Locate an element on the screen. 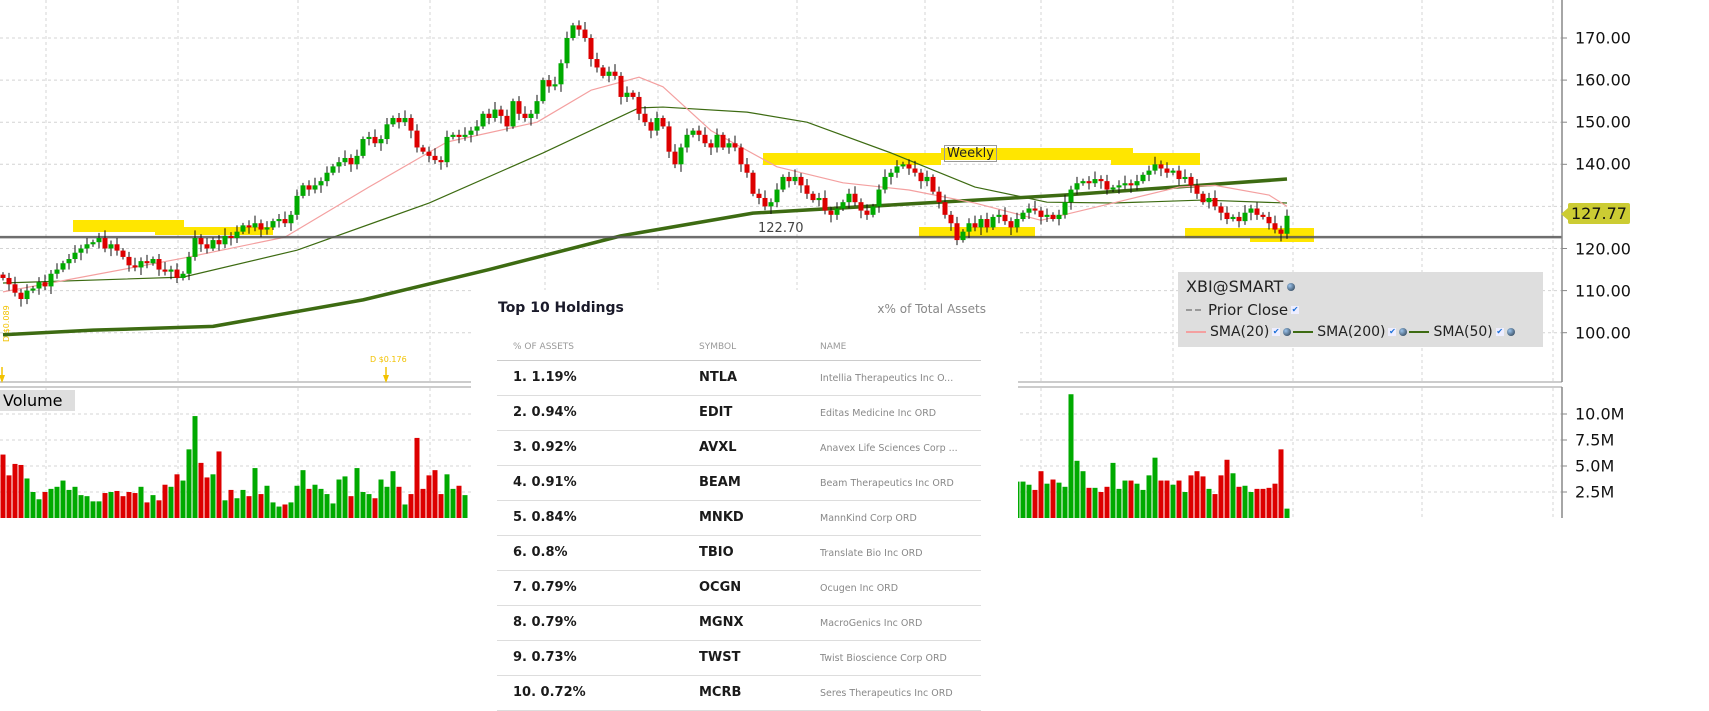 Image resolution: width=1709 pixels, height=711 pixels. volume-tick: 5.0M is located at coordinates (1595, 466).